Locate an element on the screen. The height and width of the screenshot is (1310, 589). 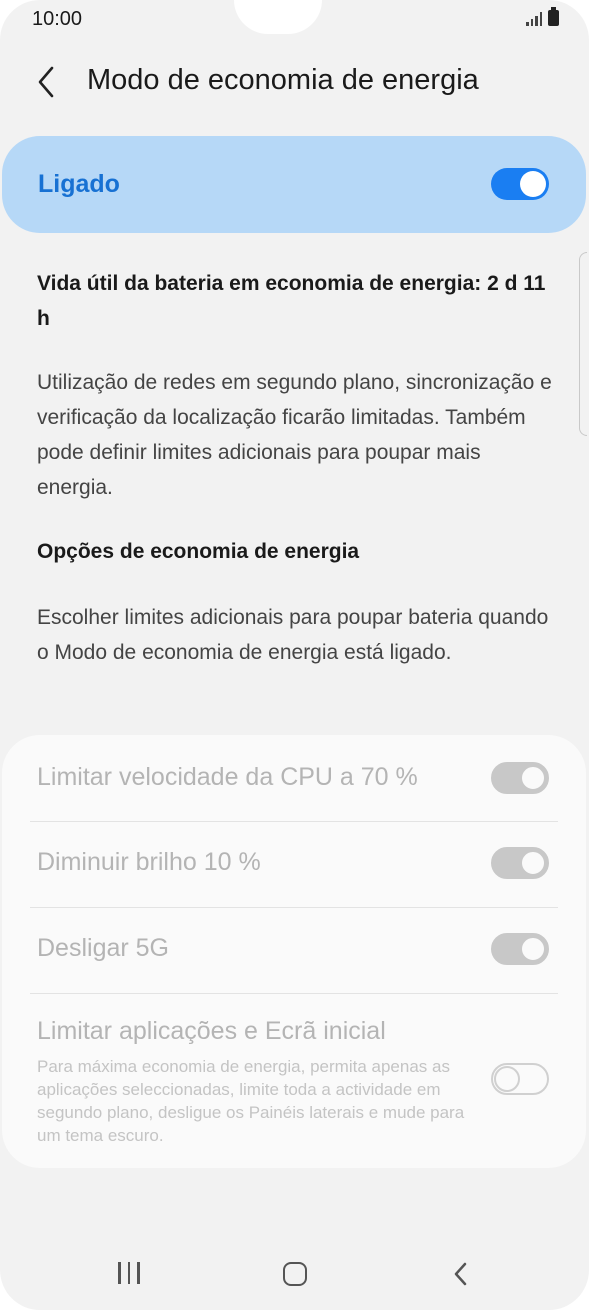
scrollbar is located at coordinates (583, 344).